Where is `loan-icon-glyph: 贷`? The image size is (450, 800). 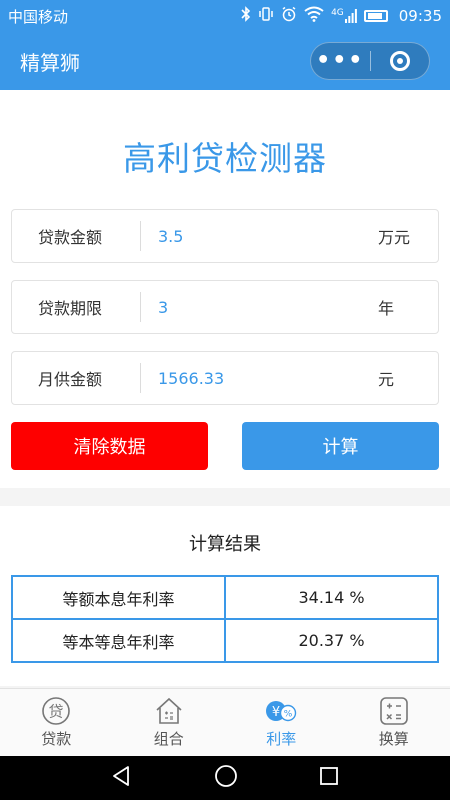
loan-icon-glyph: 贷 is located at coordinates (56, 712).